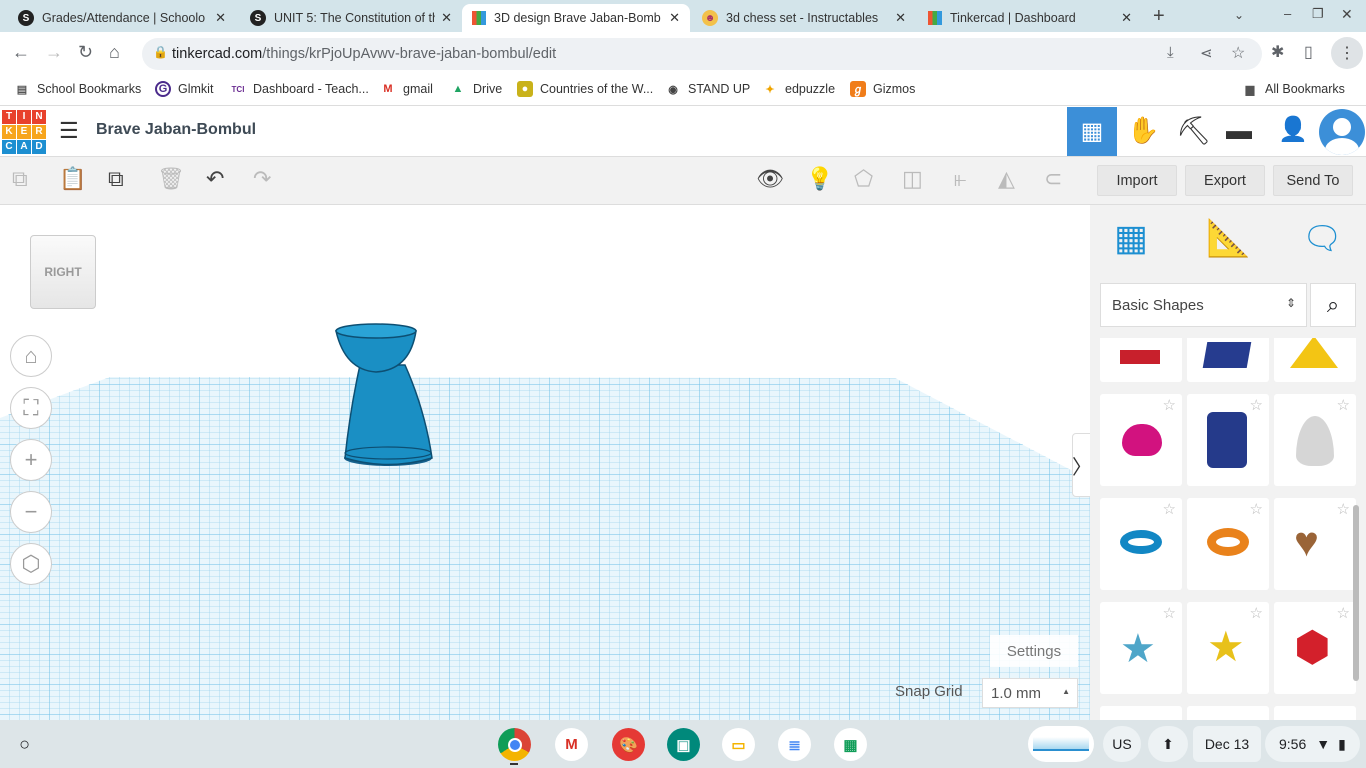 The image size is (1366, 768). Describe the element at coordinates (1137, 180) in the screenshot. I see `import-button: Import` at that location.